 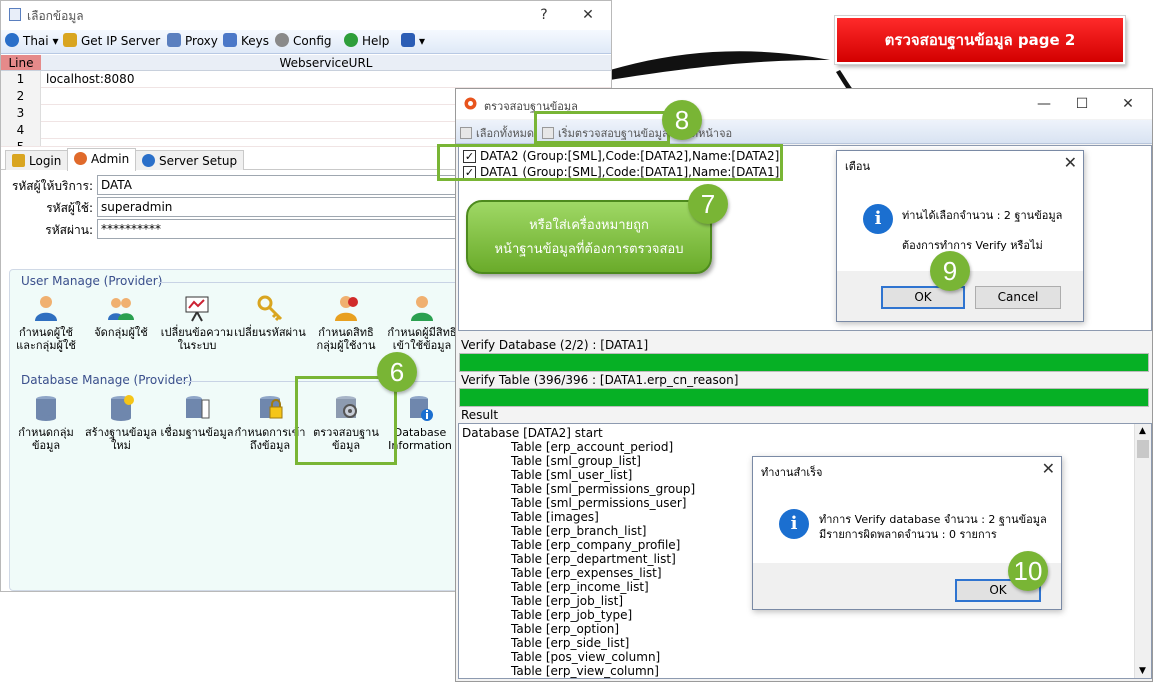 What do you see at coordinates (1044, 104) in the screenshot?
I see `minimize-button: —` at bounding box center [1044, 104].